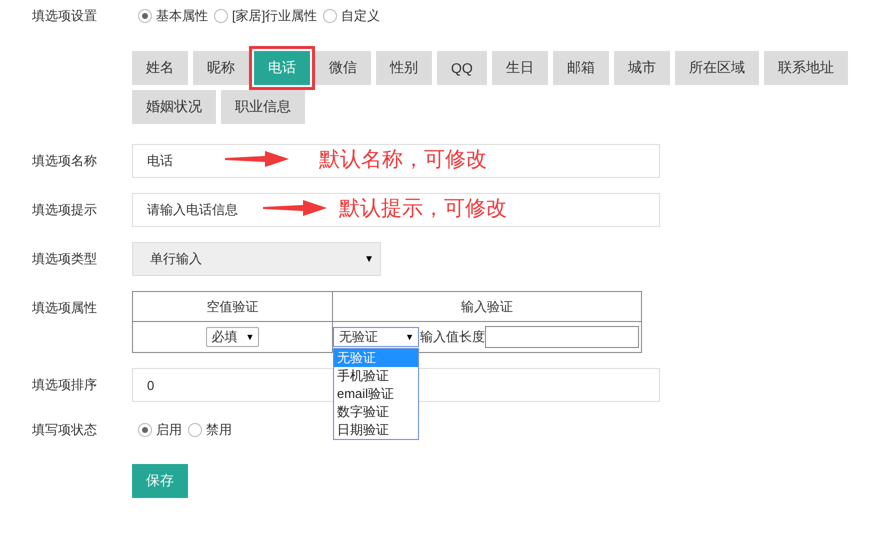  What do you see at coordinates (404, 68) in the screenshot?
I see `field-tab: 性别` at bounding box center [404, 68].